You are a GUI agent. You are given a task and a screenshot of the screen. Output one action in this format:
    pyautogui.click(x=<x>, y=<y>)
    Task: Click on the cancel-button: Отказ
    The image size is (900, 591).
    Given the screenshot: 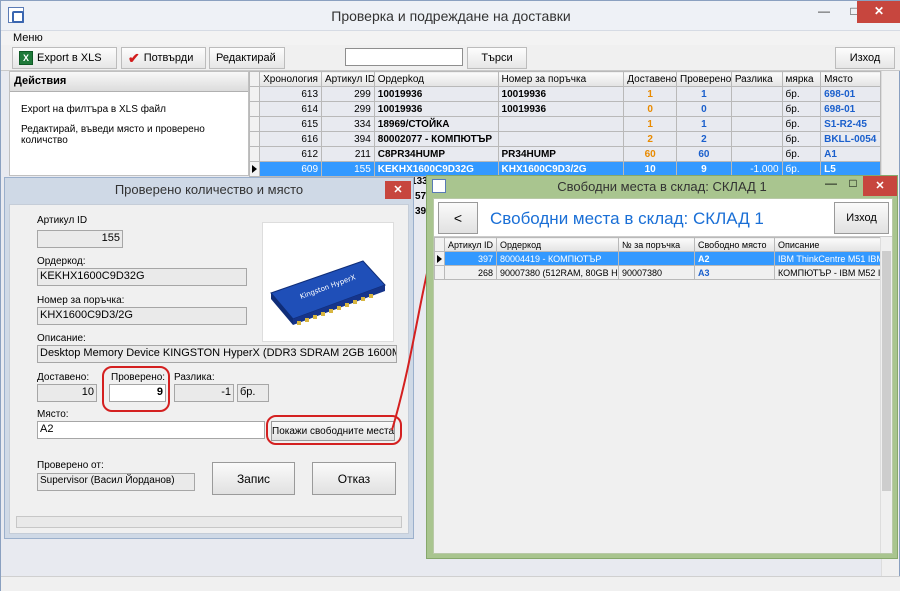 What is the action you would take?
    pyautogui.click(x=354, y=478)
    